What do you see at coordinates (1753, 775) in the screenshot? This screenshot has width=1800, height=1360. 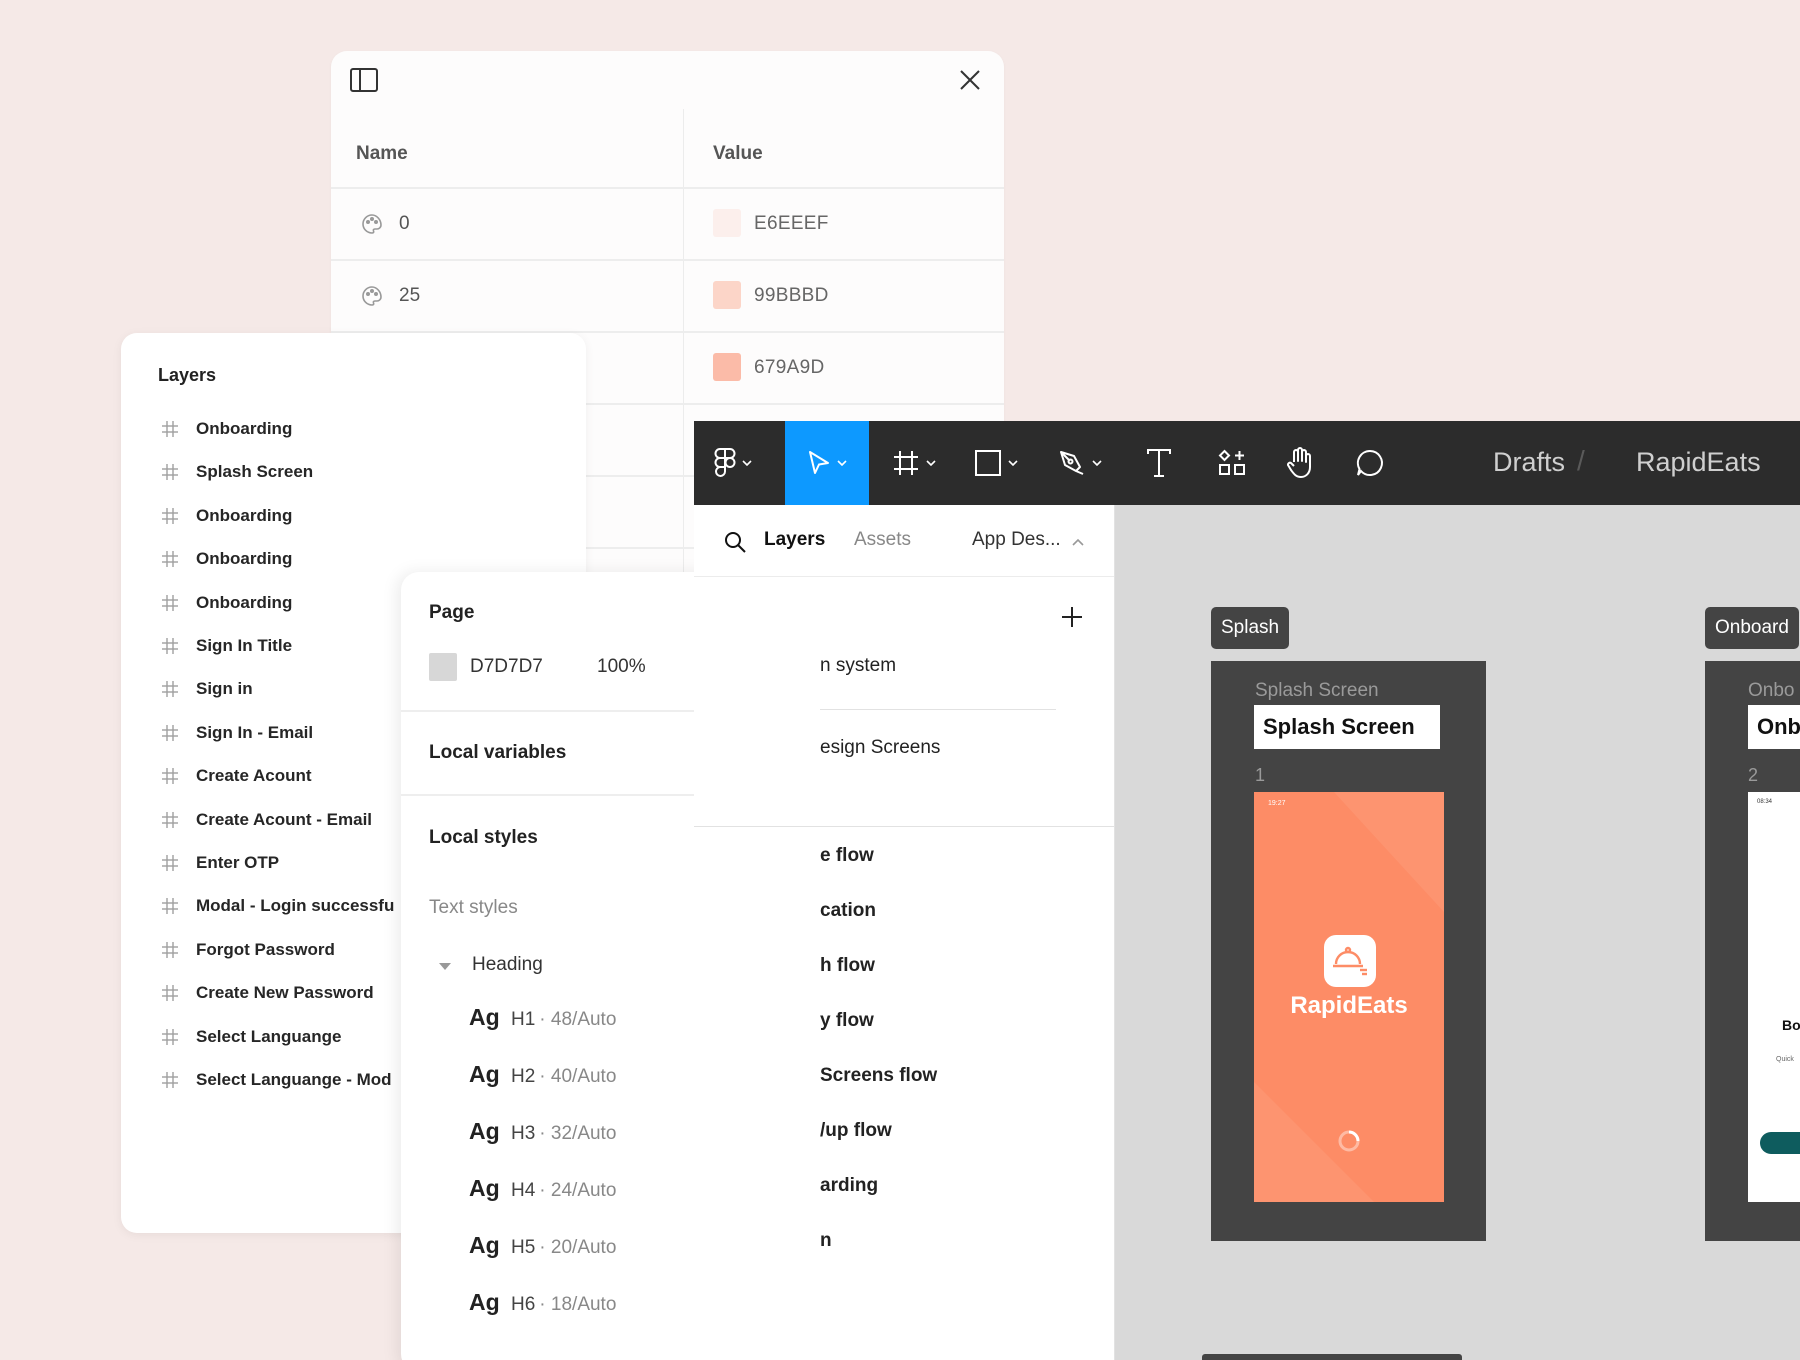 I see `frame-number: 2` at bounding box center [1753, 775].